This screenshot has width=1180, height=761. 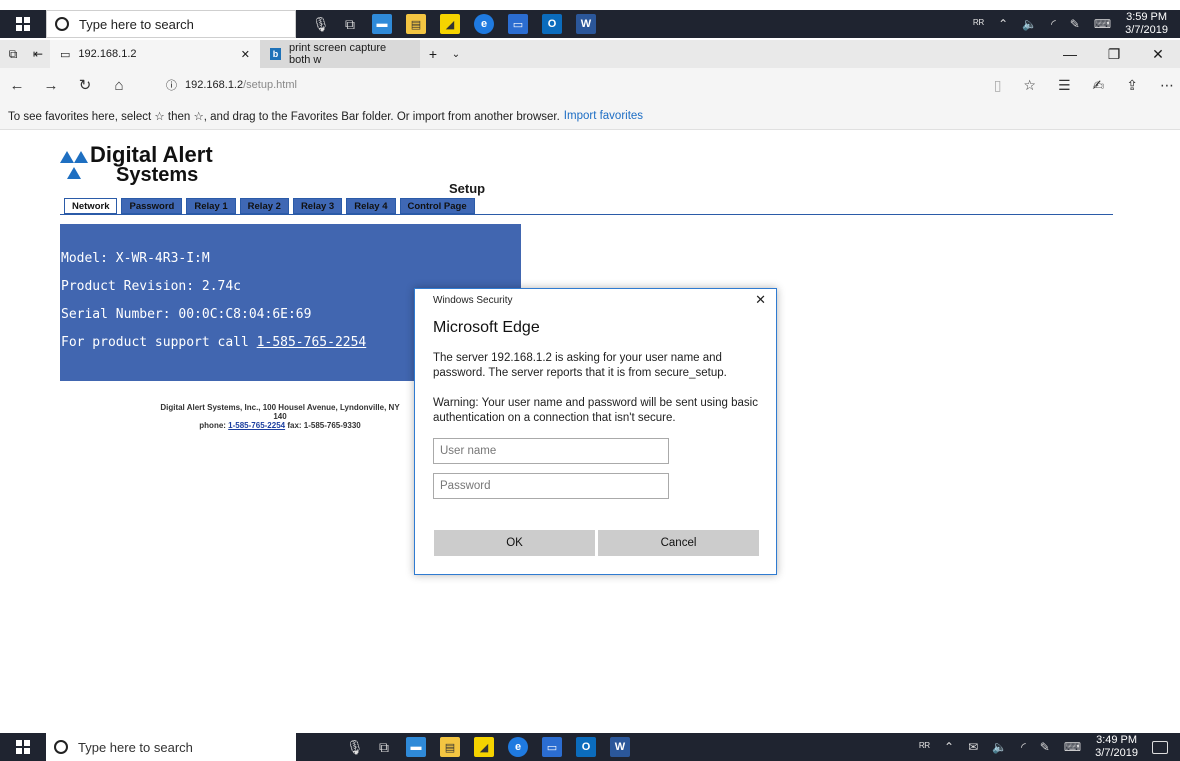 I want to click on back-icon: ←, so click(x=17, y=85).